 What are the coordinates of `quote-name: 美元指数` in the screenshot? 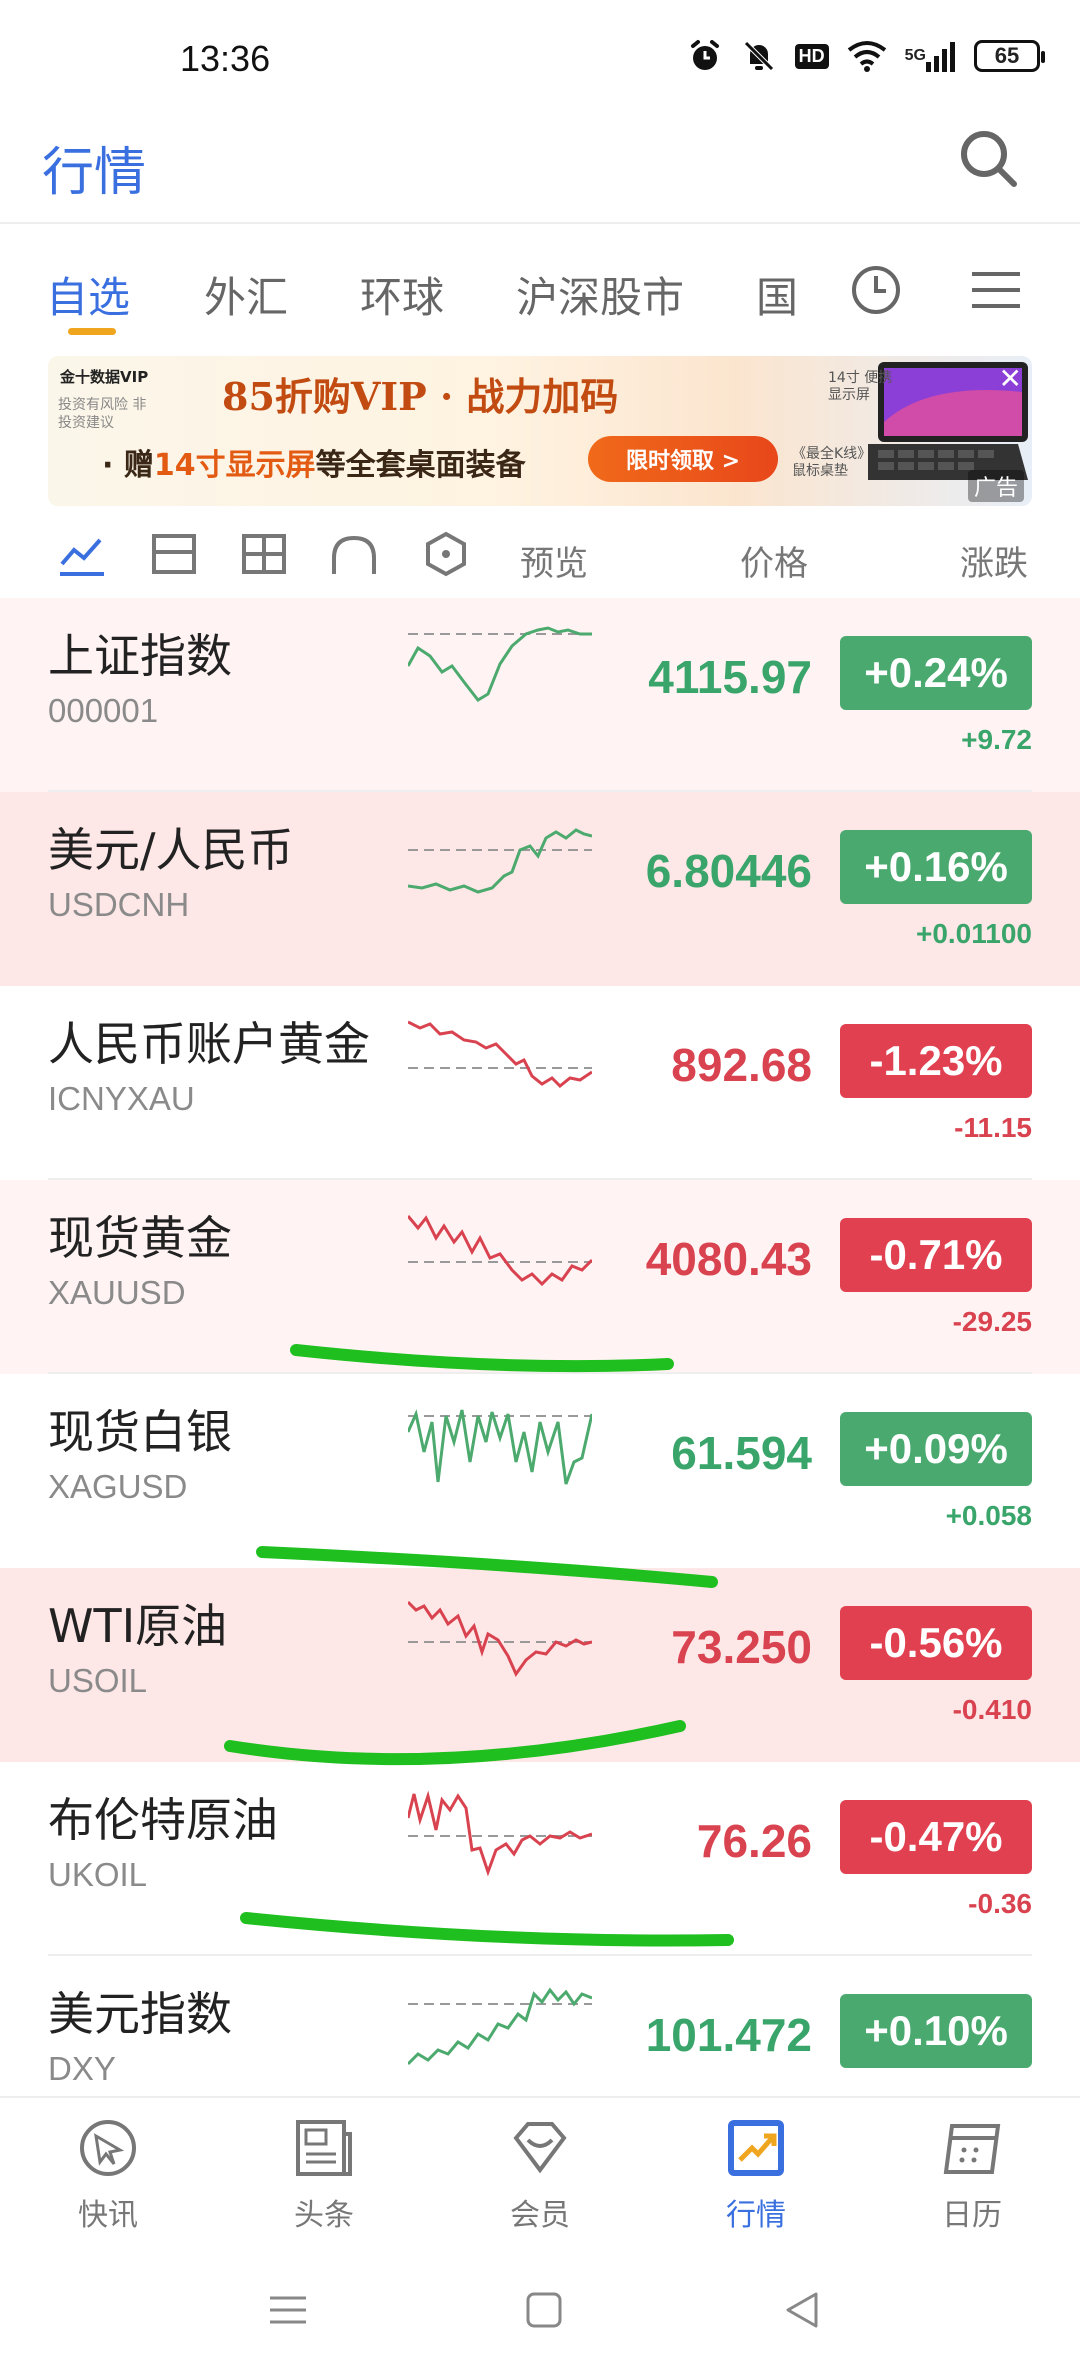 It's located at (140, 2014).